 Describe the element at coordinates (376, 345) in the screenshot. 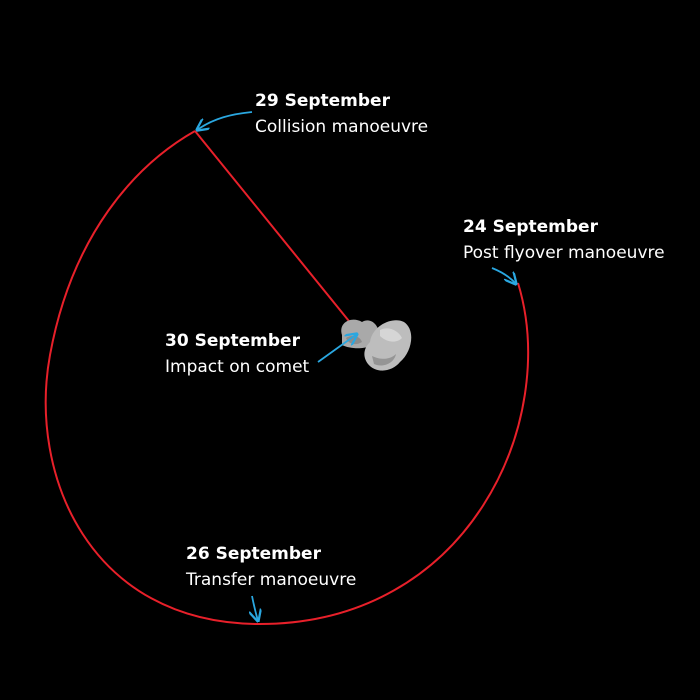

I see `comet-67p` at that location.